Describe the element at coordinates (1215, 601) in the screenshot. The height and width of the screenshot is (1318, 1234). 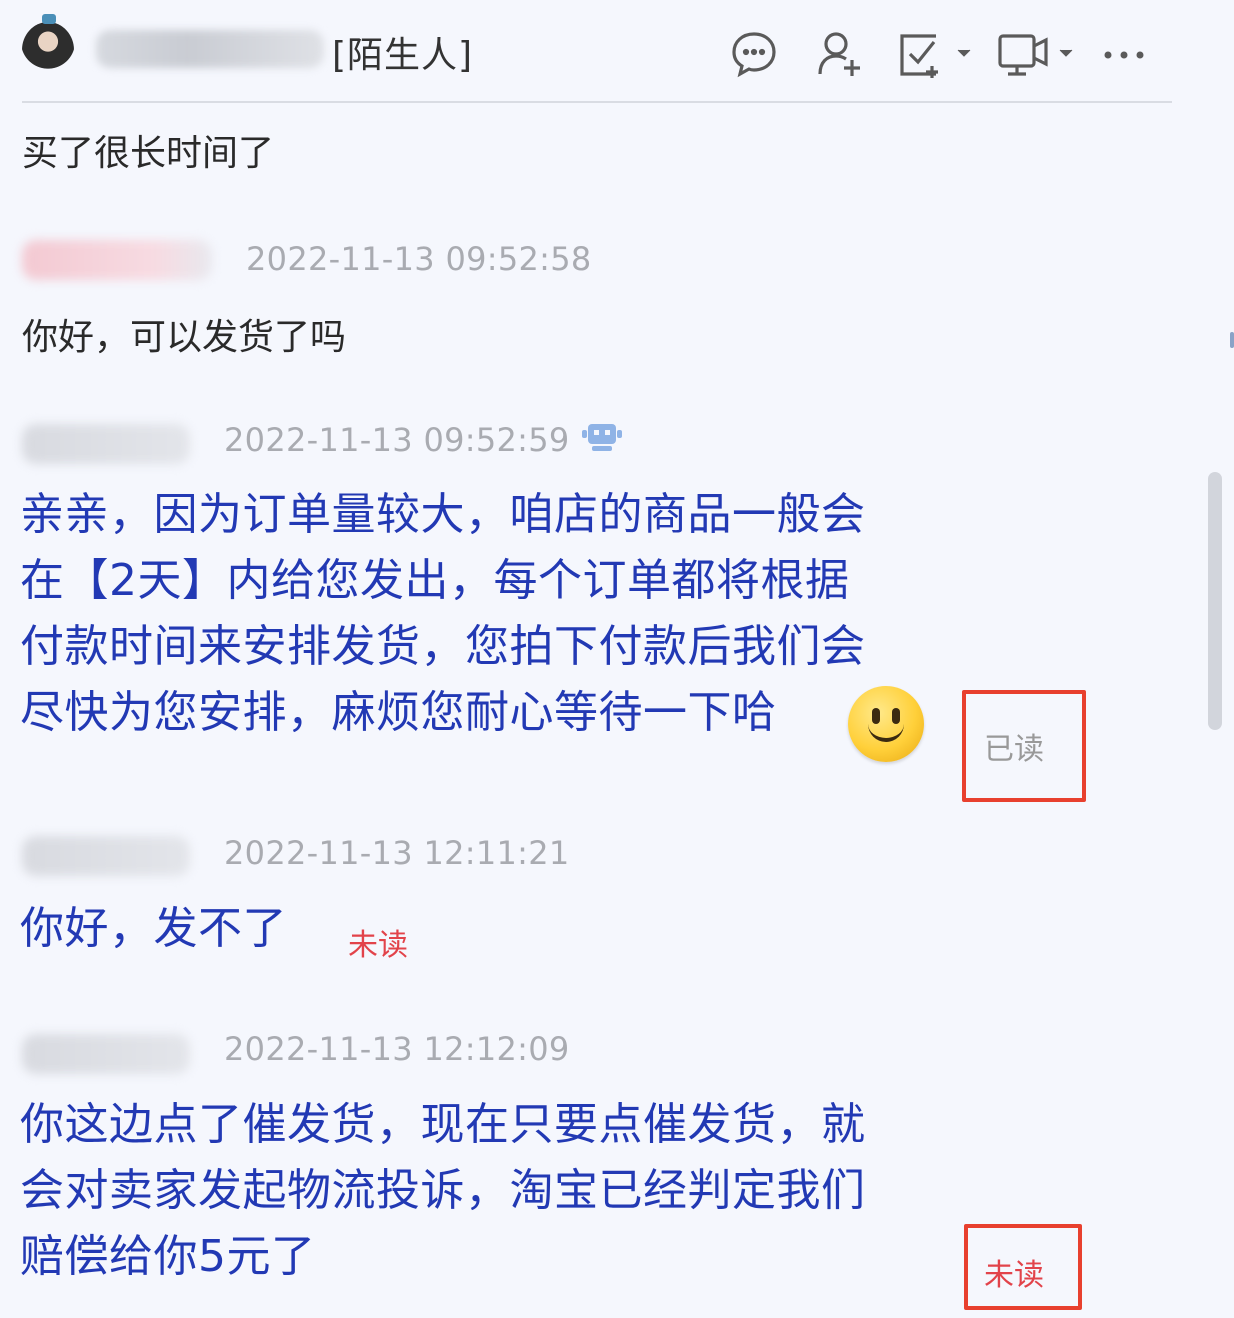
I see `scrollbar-thumb` at that location.